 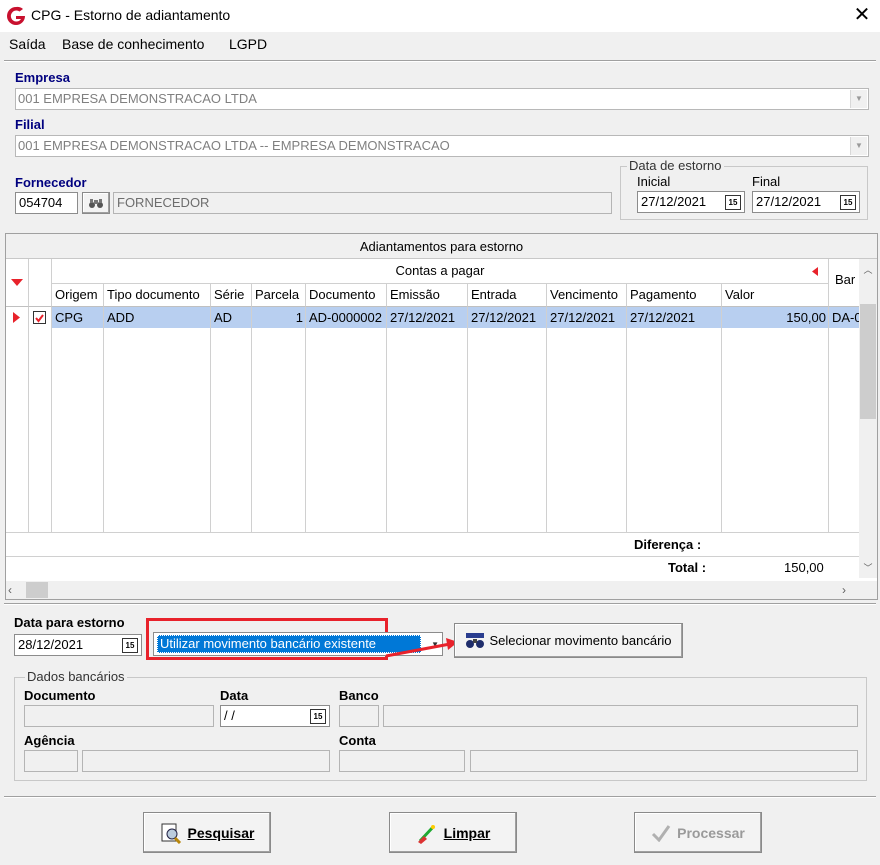 What do you see at coordinates (507, 317) in the screenshot?
I see `cell-entrada: 27/12/2021` at bounding box center [507, 317].